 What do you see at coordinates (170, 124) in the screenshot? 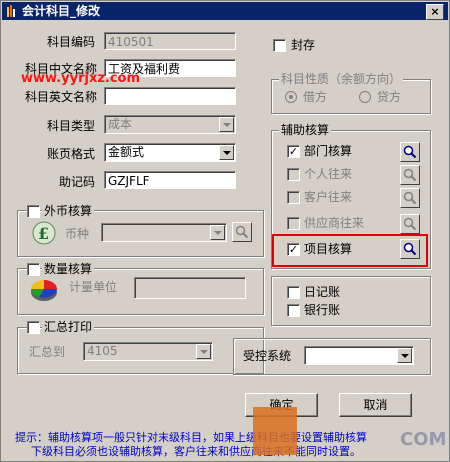
I see `type-select: 成本` at bounding box center [170, 124].